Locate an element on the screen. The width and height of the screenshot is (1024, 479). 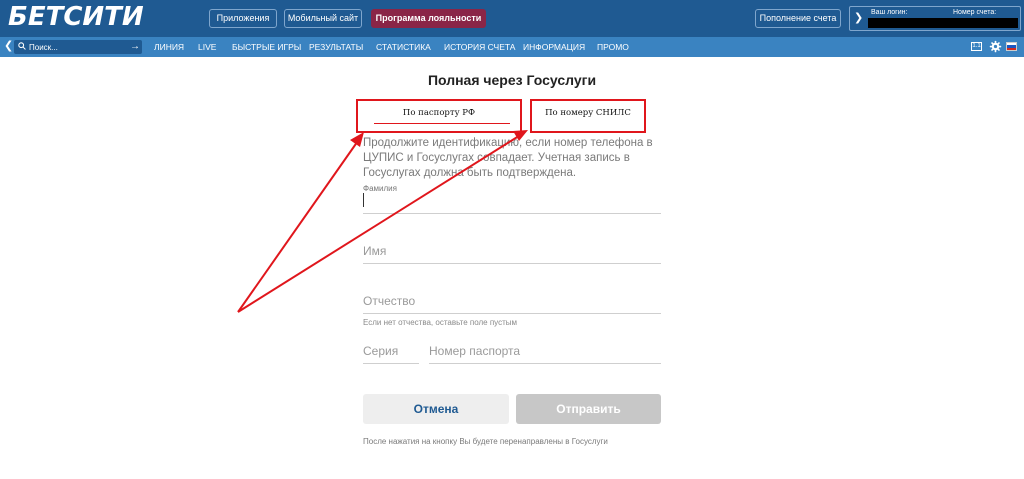
name-field-wrapper is located at coordinates (512, 252).